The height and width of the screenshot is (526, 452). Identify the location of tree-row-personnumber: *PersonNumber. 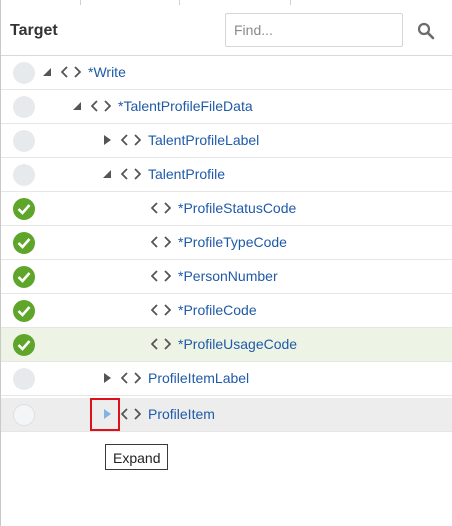
(226, 277).